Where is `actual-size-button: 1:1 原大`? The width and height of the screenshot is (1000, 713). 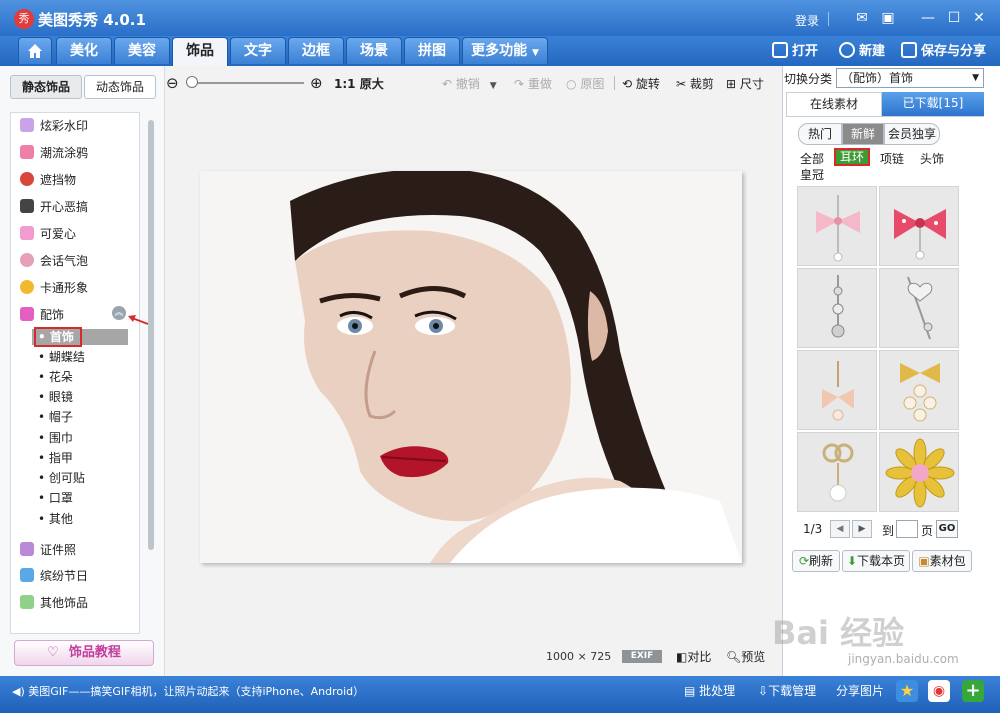 actual-size-button: 1:1 原大 is located at coordinates (359, 83).